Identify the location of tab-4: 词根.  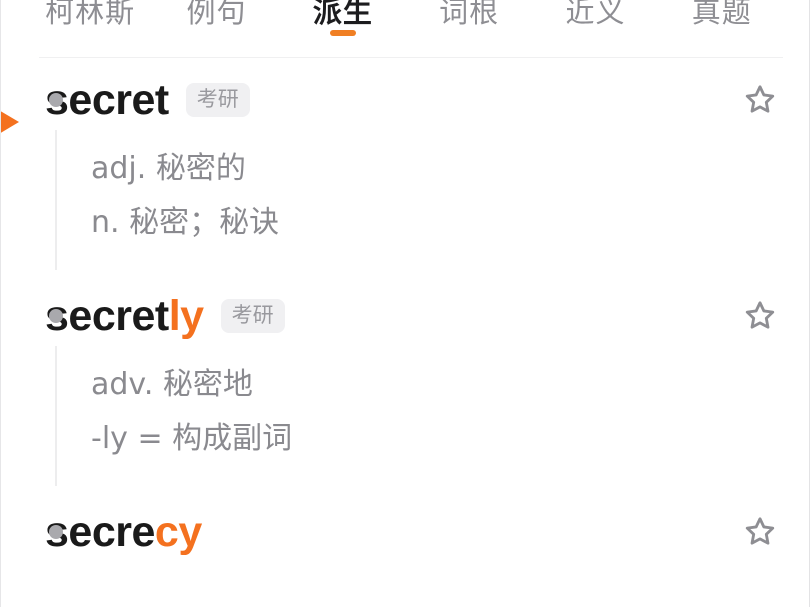
(469, 19).